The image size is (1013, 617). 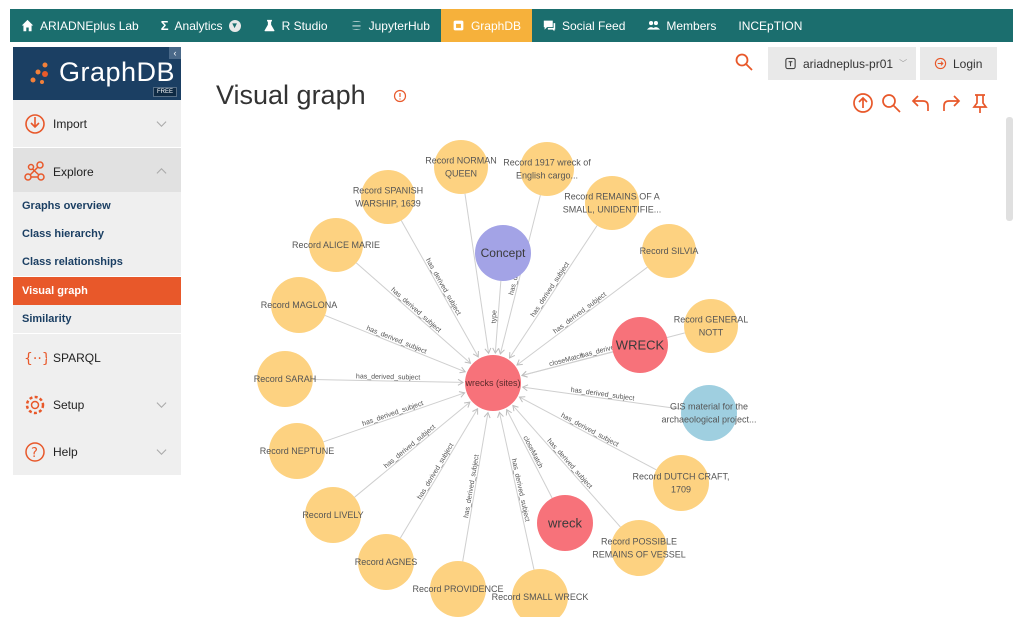 I want to click on flask-icon, so click(x=269, y=25).